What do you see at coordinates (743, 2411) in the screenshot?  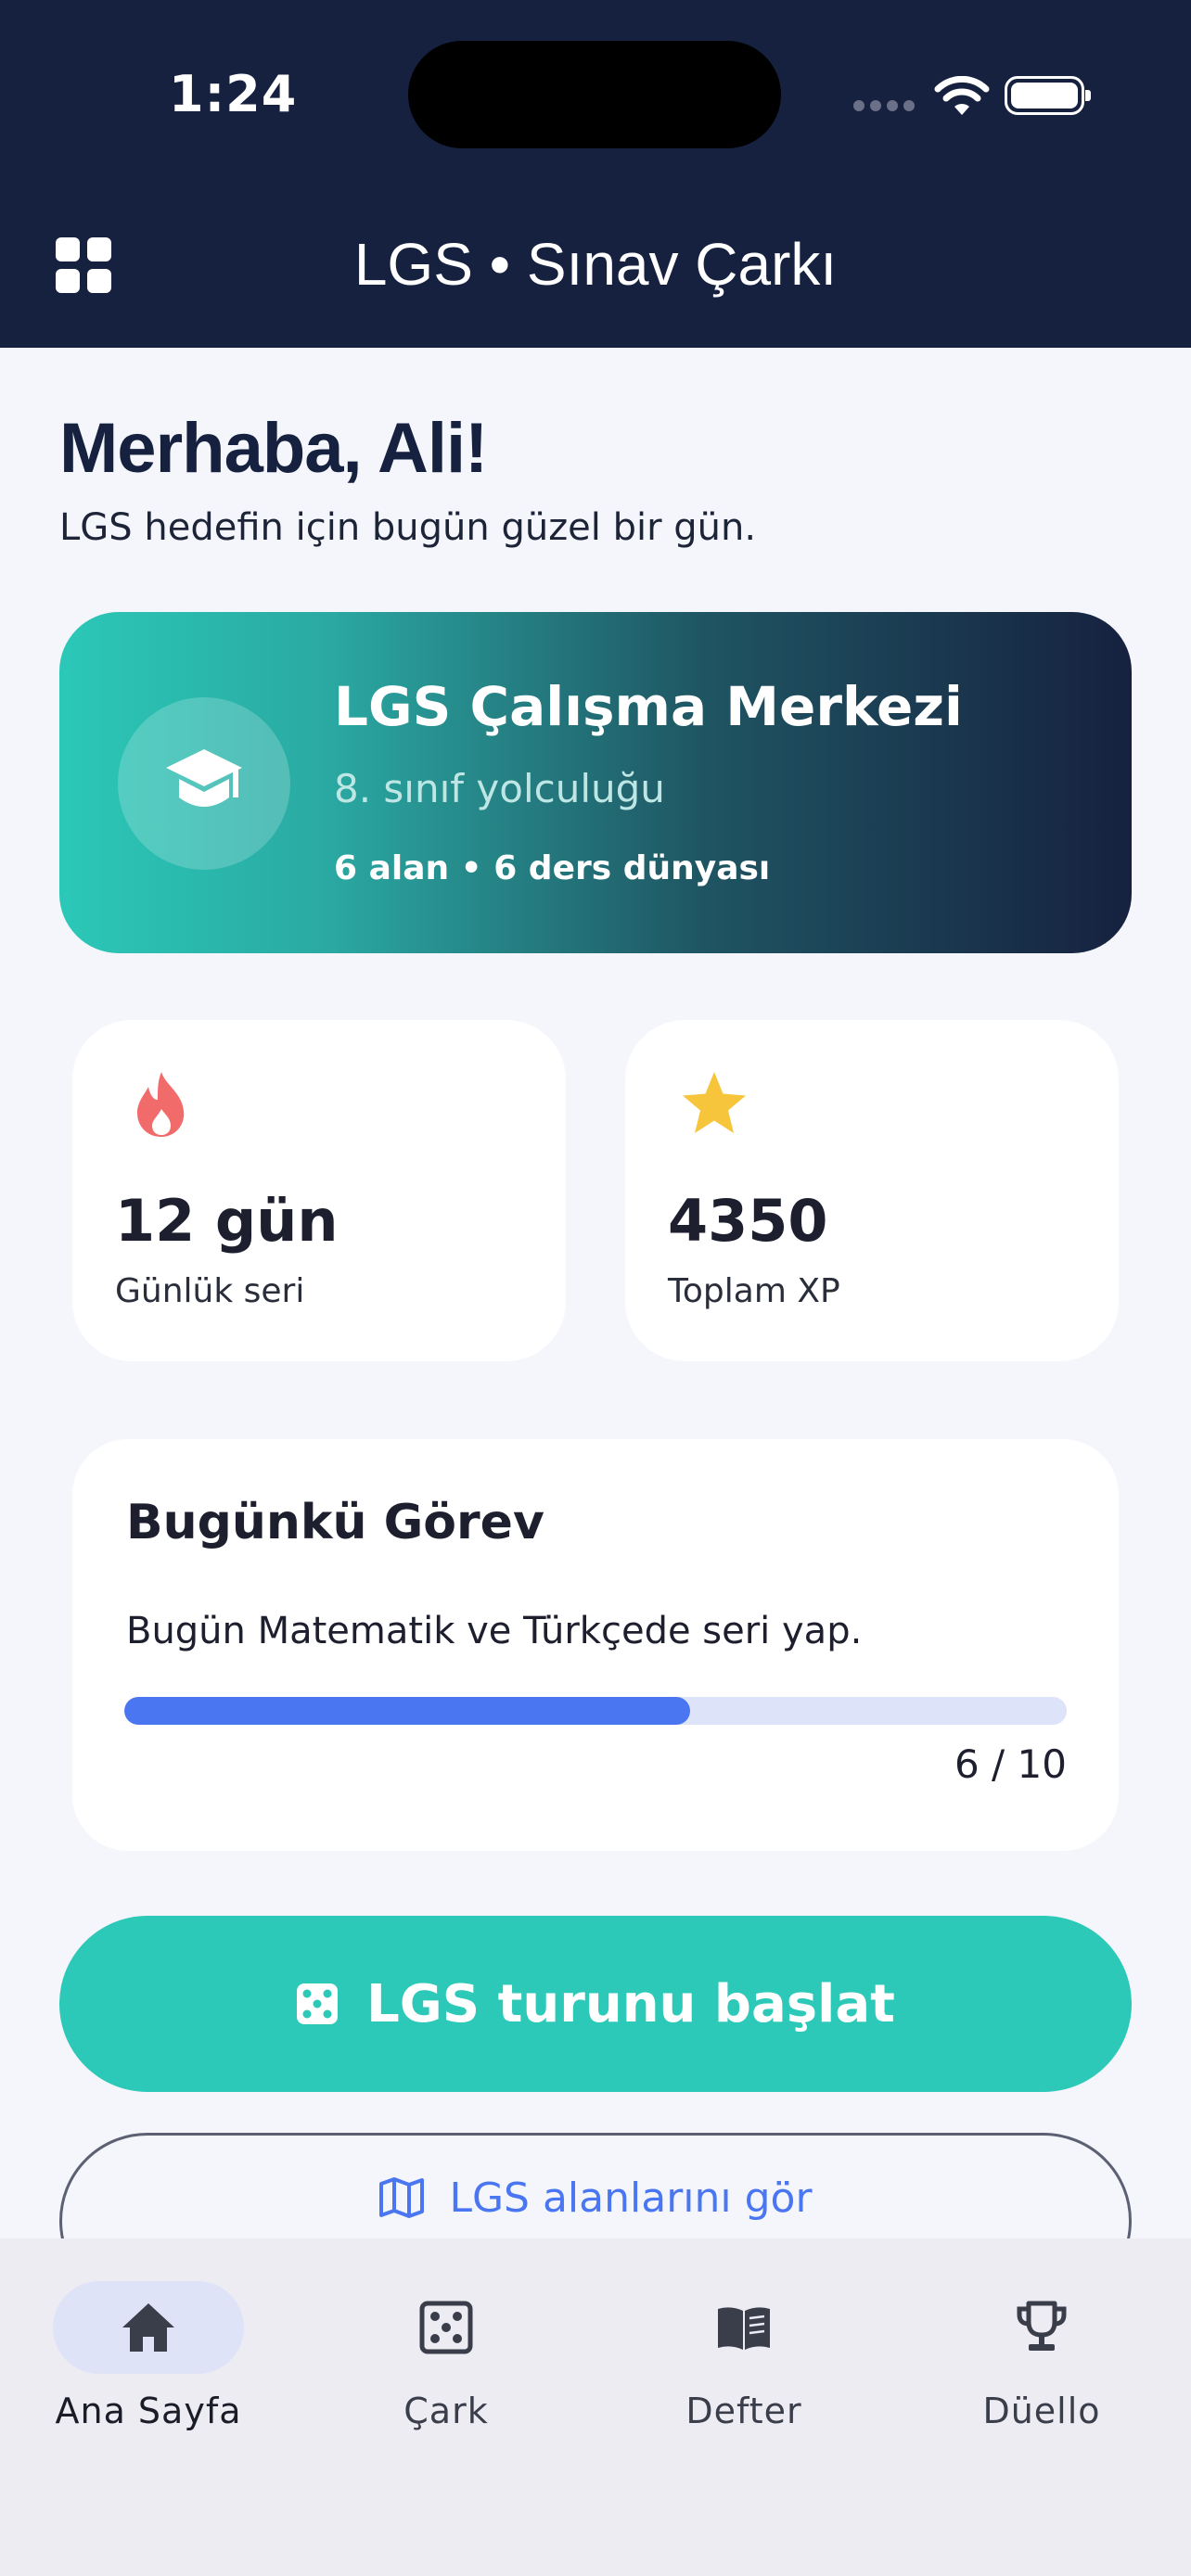 I see `nav-label-notebook: Defter` at bounding box center [743, 2411].